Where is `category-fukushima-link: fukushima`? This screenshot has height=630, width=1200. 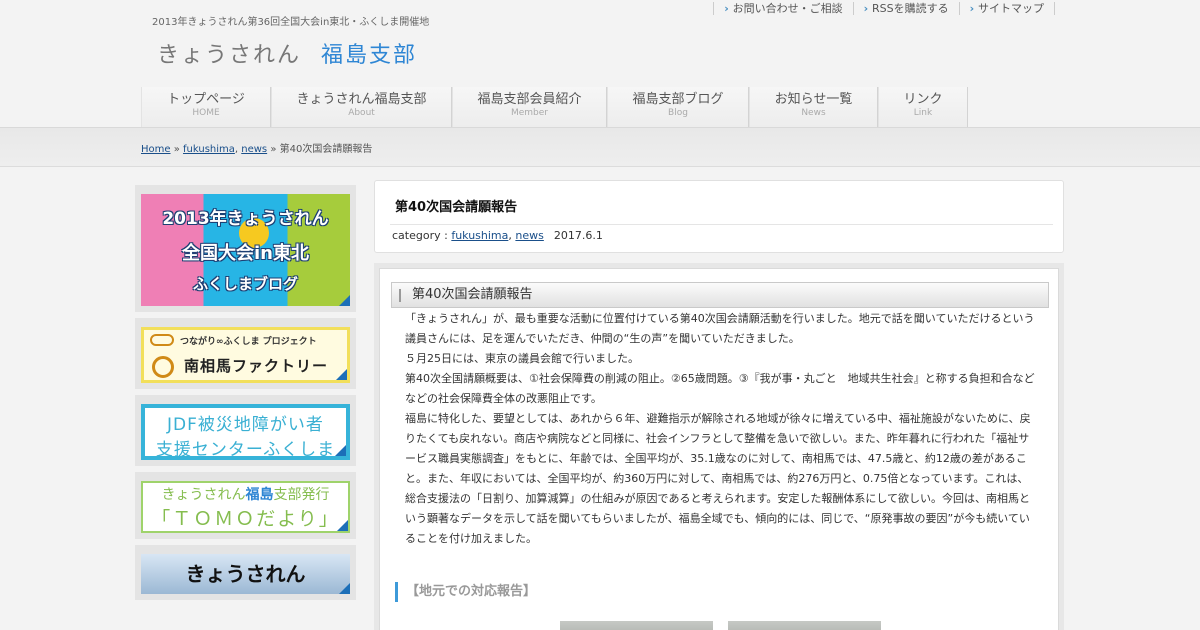
category-fukushima-link: fukushima is located at coordinates (479, 235).